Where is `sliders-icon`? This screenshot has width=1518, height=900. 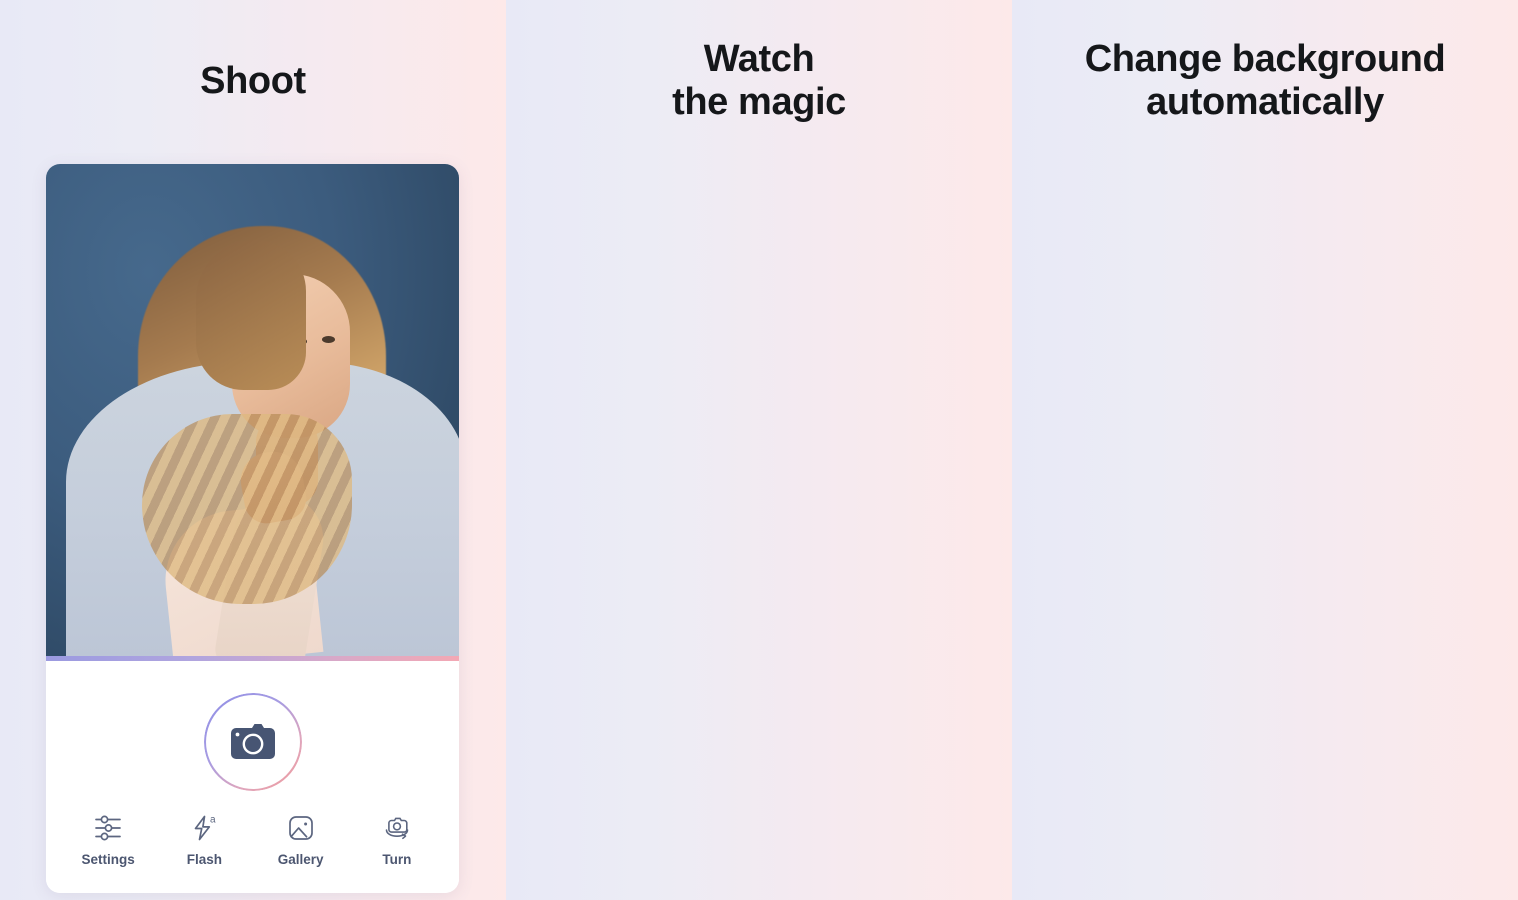
sliders-icon is located at coordinates (108, 828).